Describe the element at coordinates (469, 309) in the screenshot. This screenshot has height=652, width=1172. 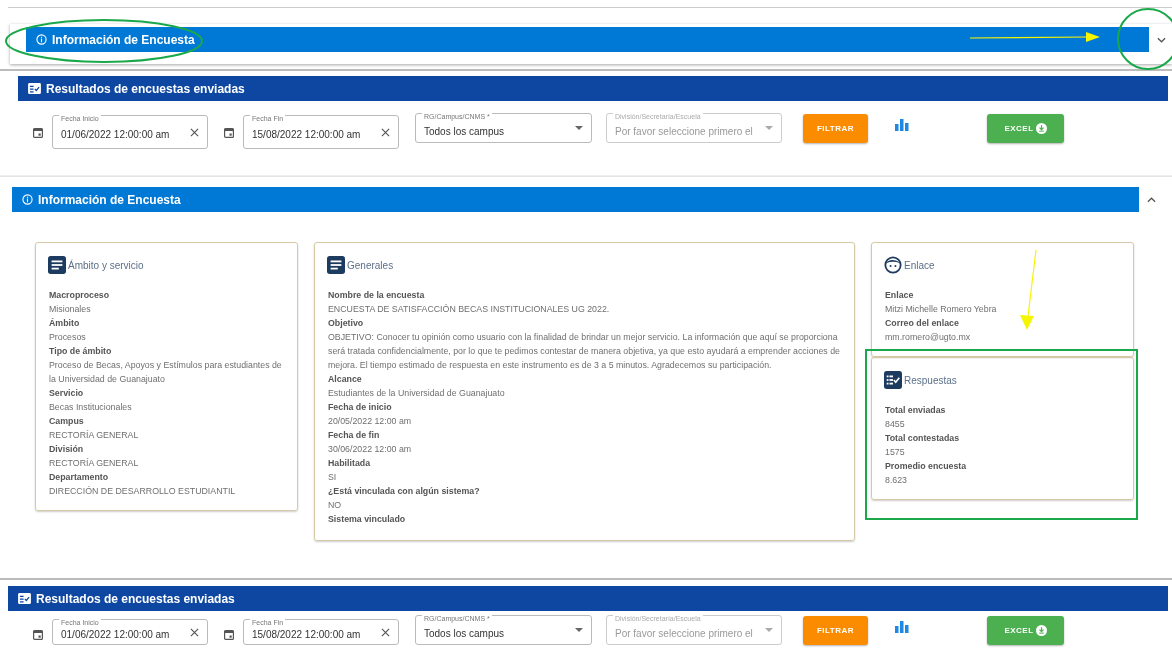
I see `field-value: ENCUESTA DE SATISFACCIÓN BECAS INSTITUCIONALES UG 2022.` at that location.